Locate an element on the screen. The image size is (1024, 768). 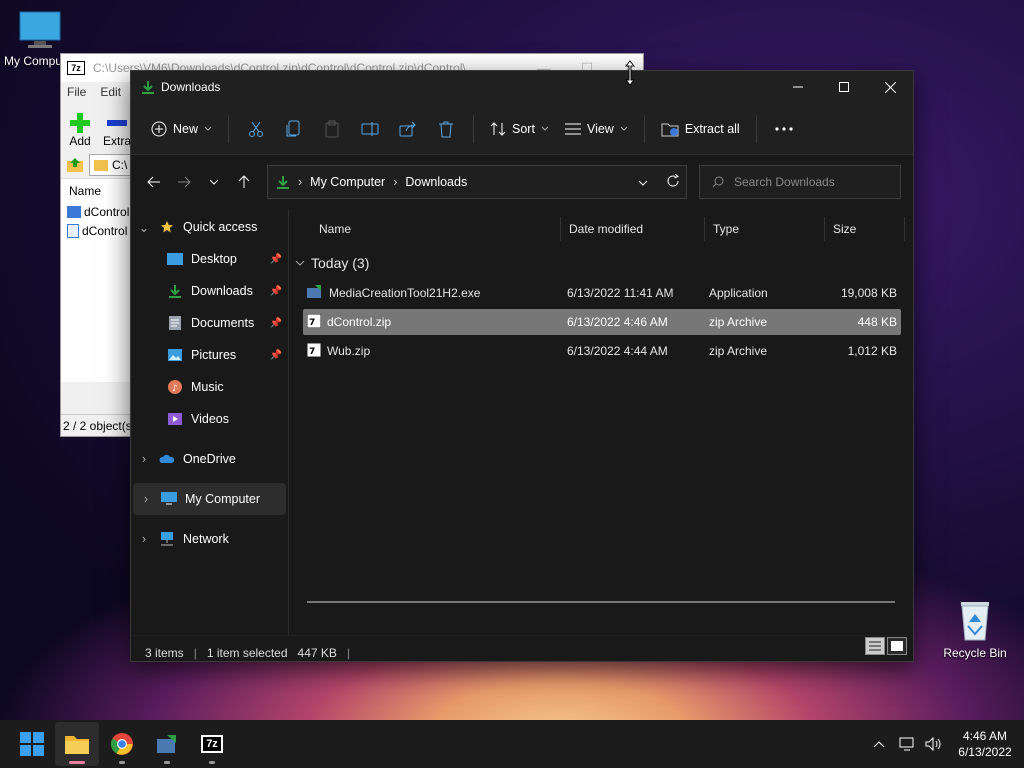
more-options-button is located at coordinates (784, 129).